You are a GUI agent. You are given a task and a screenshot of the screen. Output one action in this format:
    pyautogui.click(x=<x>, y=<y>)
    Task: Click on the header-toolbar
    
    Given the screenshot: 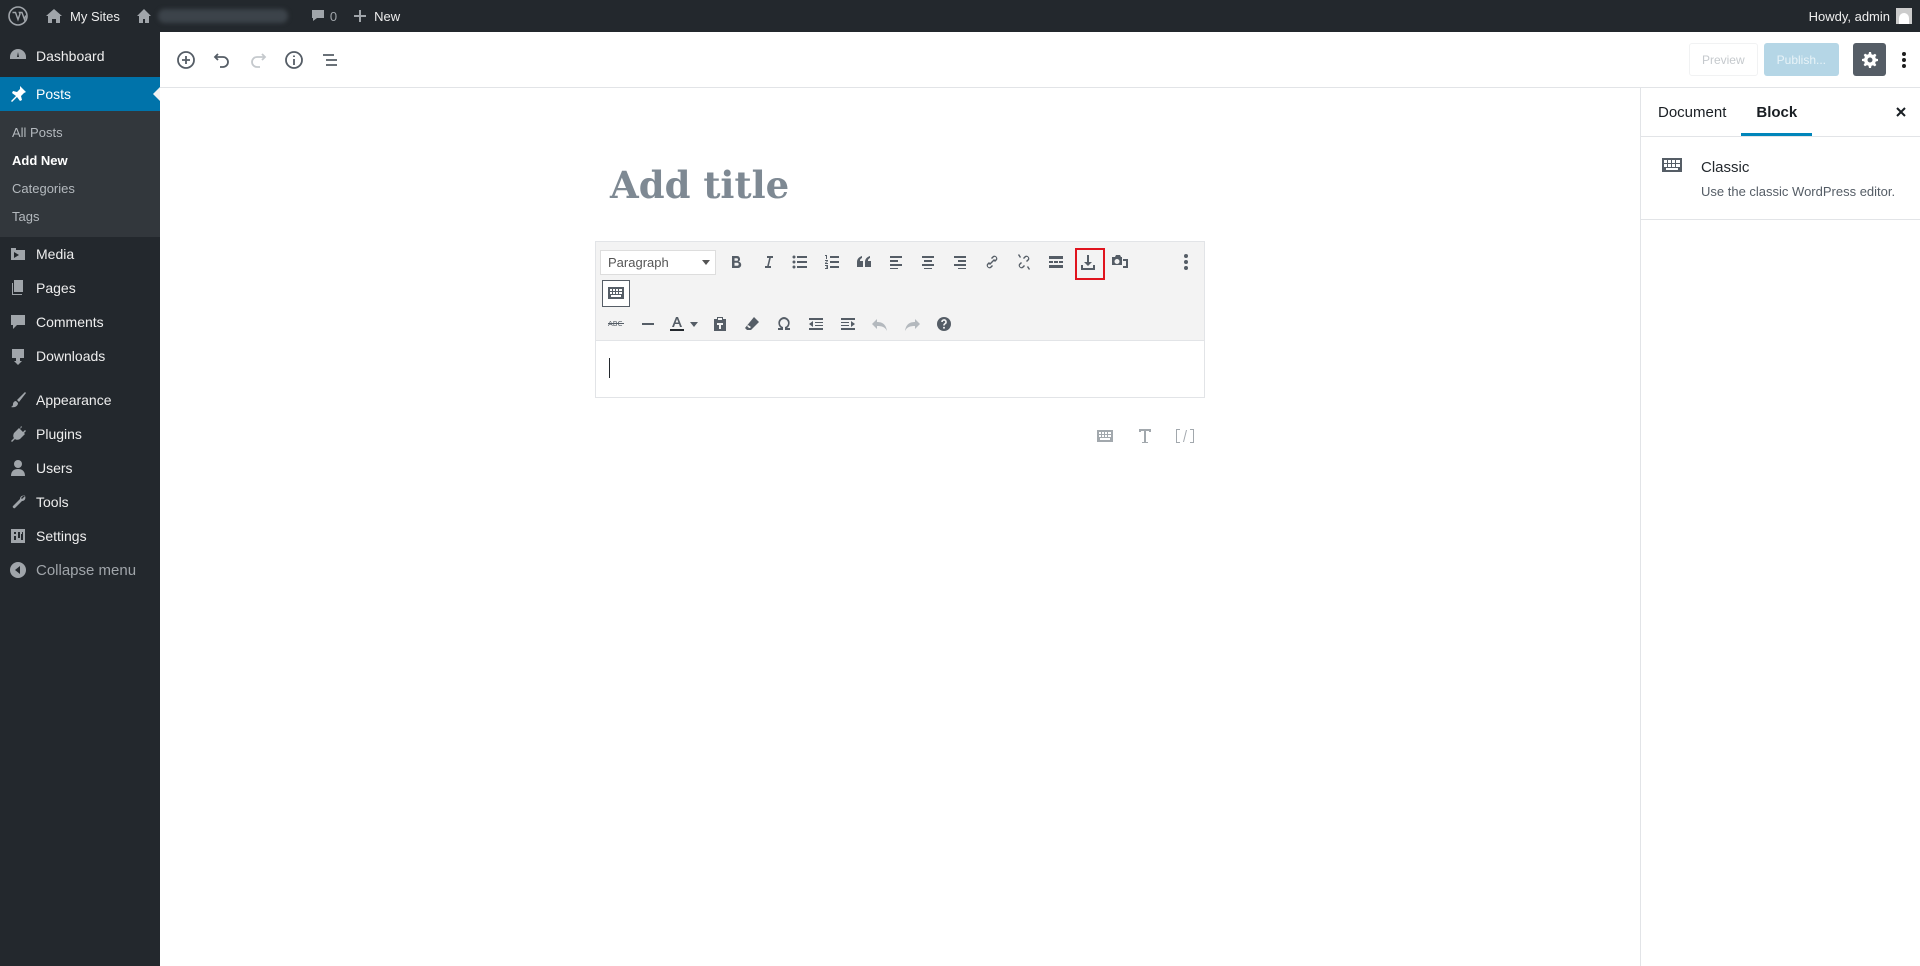 What is the action you would take?
    pyautogui.click(x=258, y=60)
    